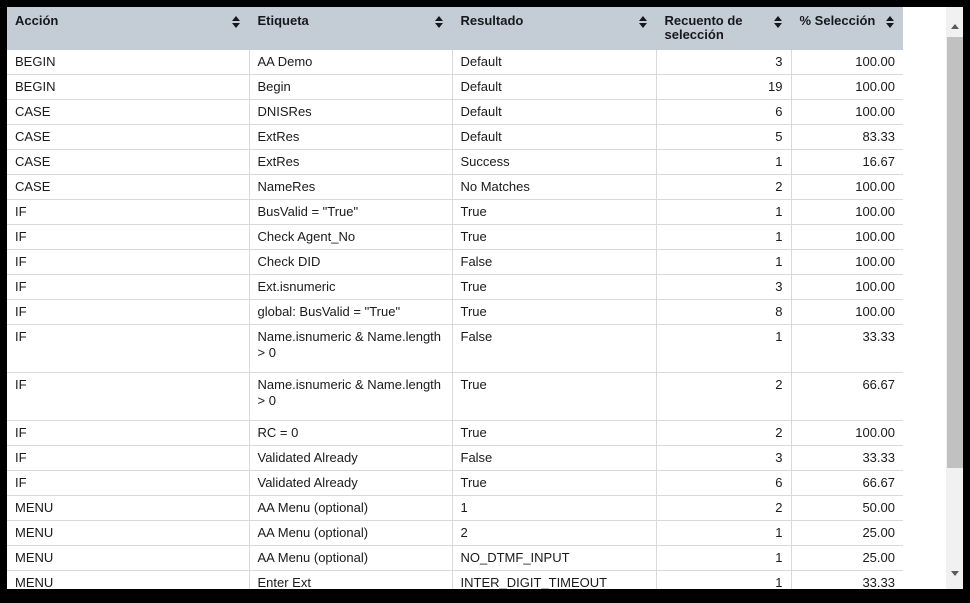 This screenshot has height=603, width=970. I want to click on table-row: IF Check Agent_No True 1 100.00, so click(455, 237).